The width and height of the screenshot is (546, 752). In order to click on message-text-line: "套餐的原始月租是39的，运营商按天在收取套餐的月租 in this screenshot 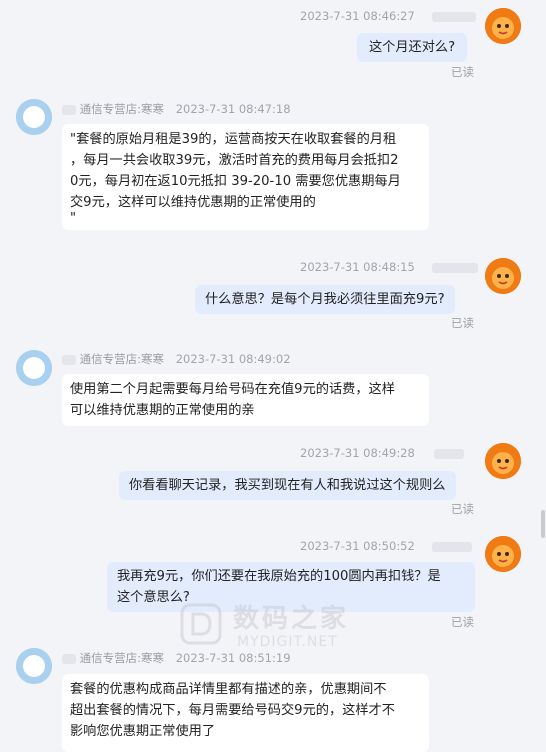, I will do `click(233, 139)`.